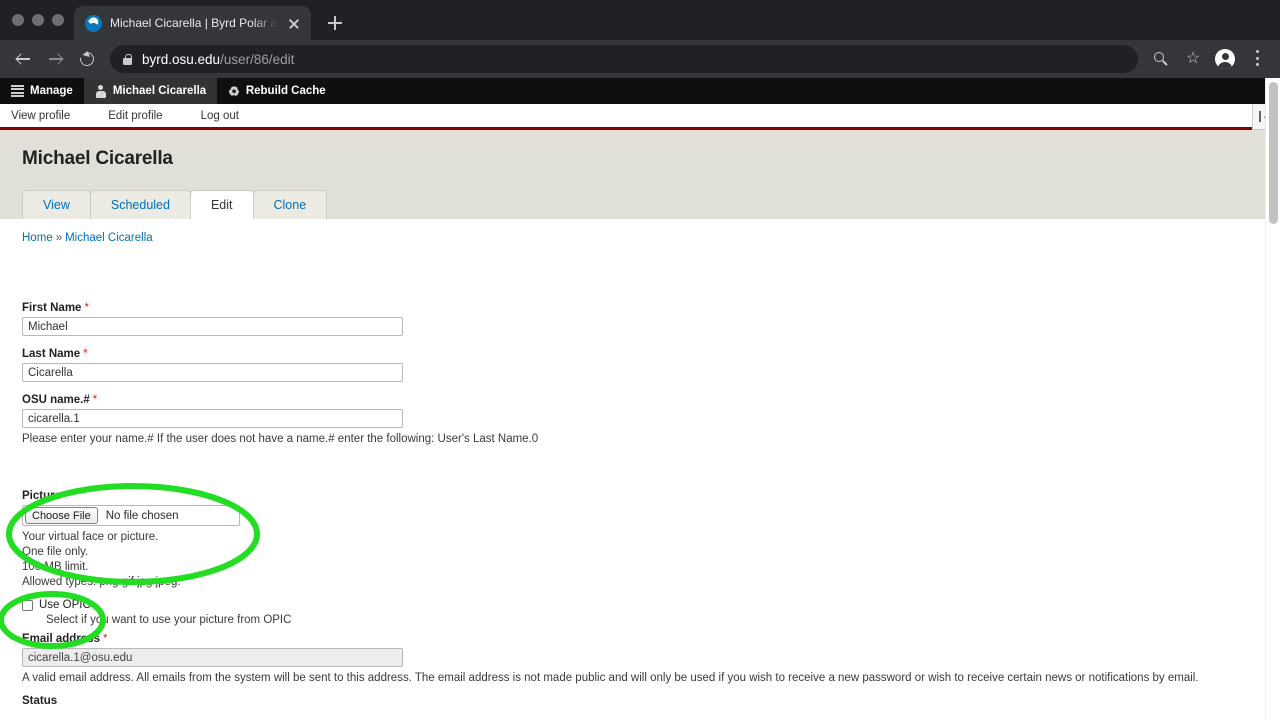 This screenshot has width=1280, height=720. What do you see at coordinates (651, 308) in the screenshot?
I see `first-name-label: First Name *` at bounding box center [651, 308].